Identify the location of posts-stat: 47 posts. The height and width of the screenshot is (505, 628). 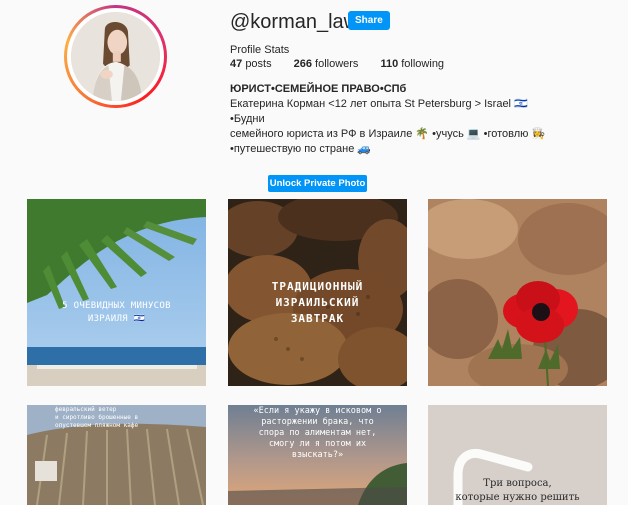
(251, 64).